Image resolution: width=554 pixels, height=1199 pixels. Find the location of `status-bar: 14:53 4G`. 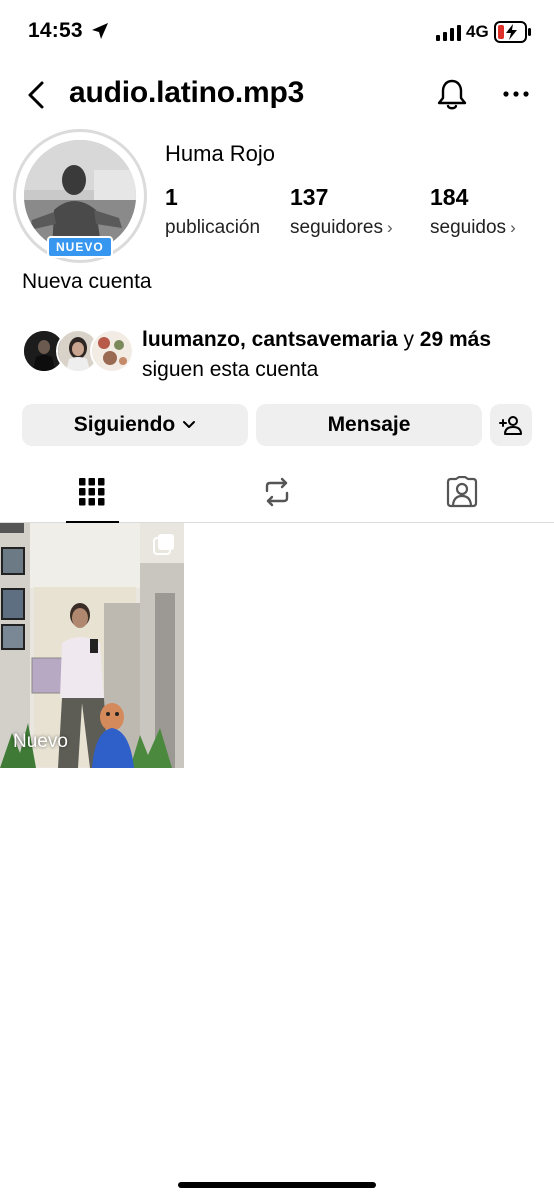

status-bar: 14:53 4G is located at coordinates (277, 33).